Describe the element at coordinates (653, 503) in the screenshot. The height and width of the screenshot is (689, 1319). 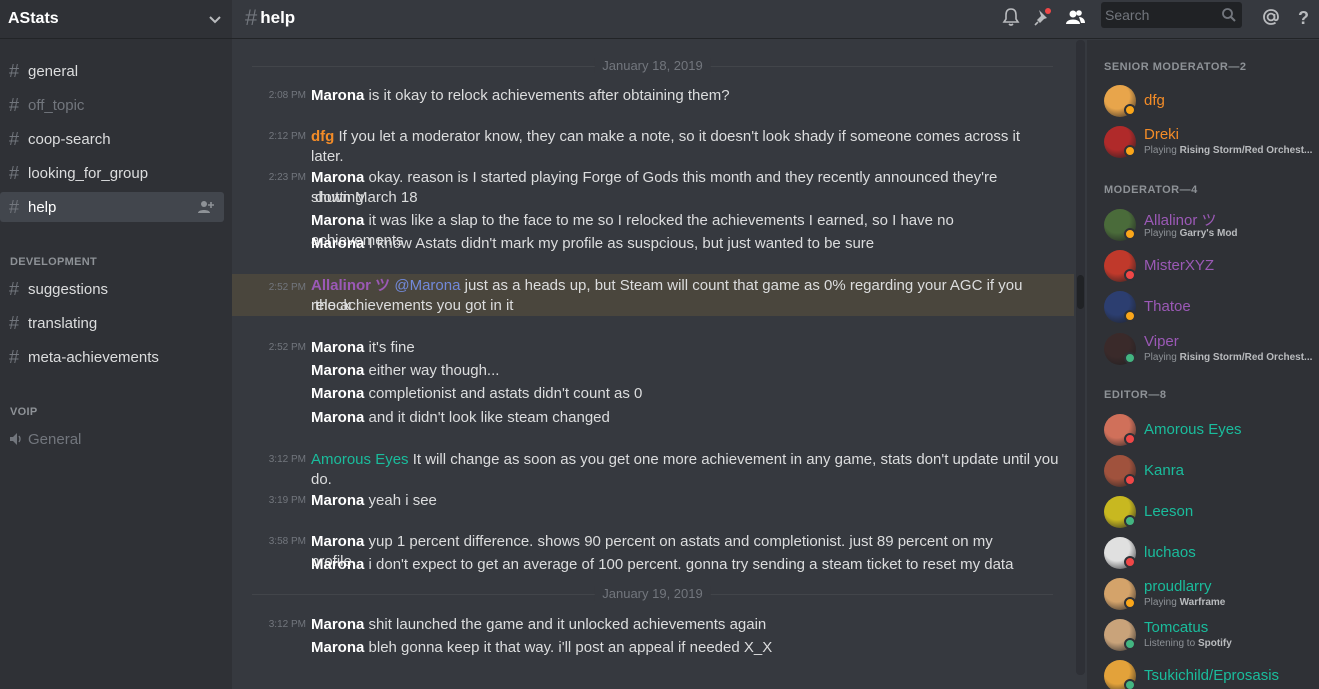
I see `message: 3:19 PM Marona yeah i see` at that location.